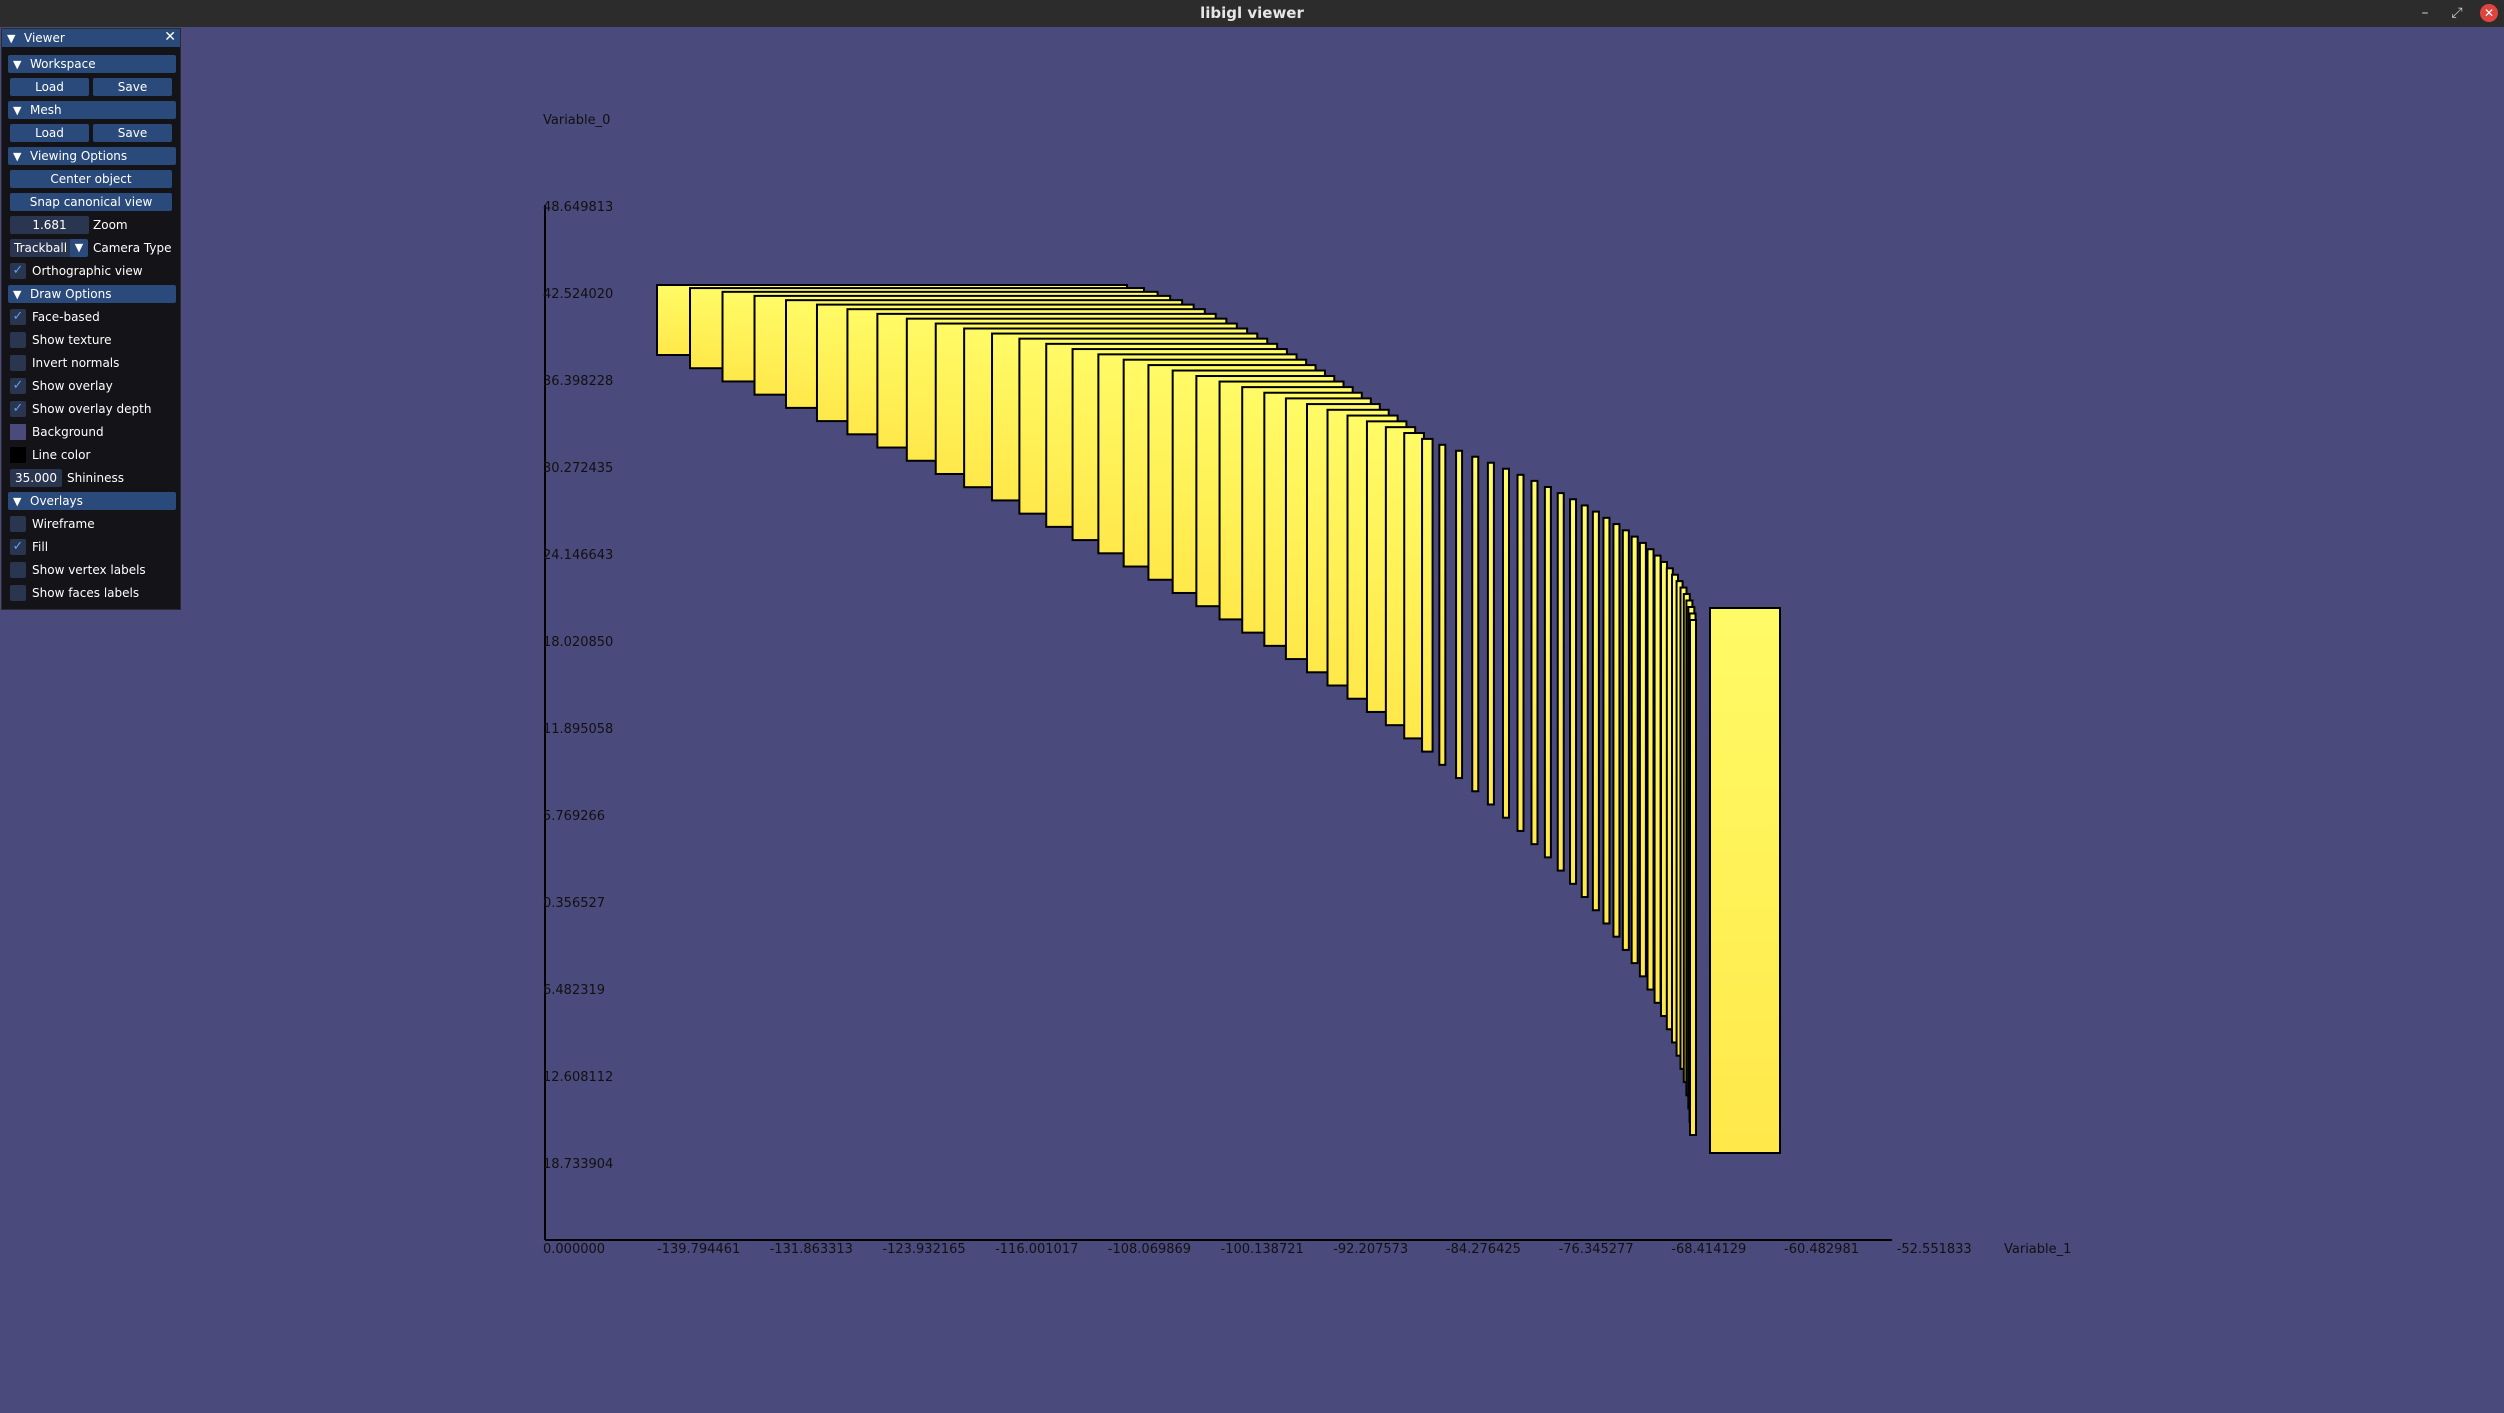 This screenshot has height=1413, width=2504. What do you see at coordinates (1483, 1249) in the screenshot?
I see `x-tick-label: -84.276425` at bounding box center [1483, 1249].